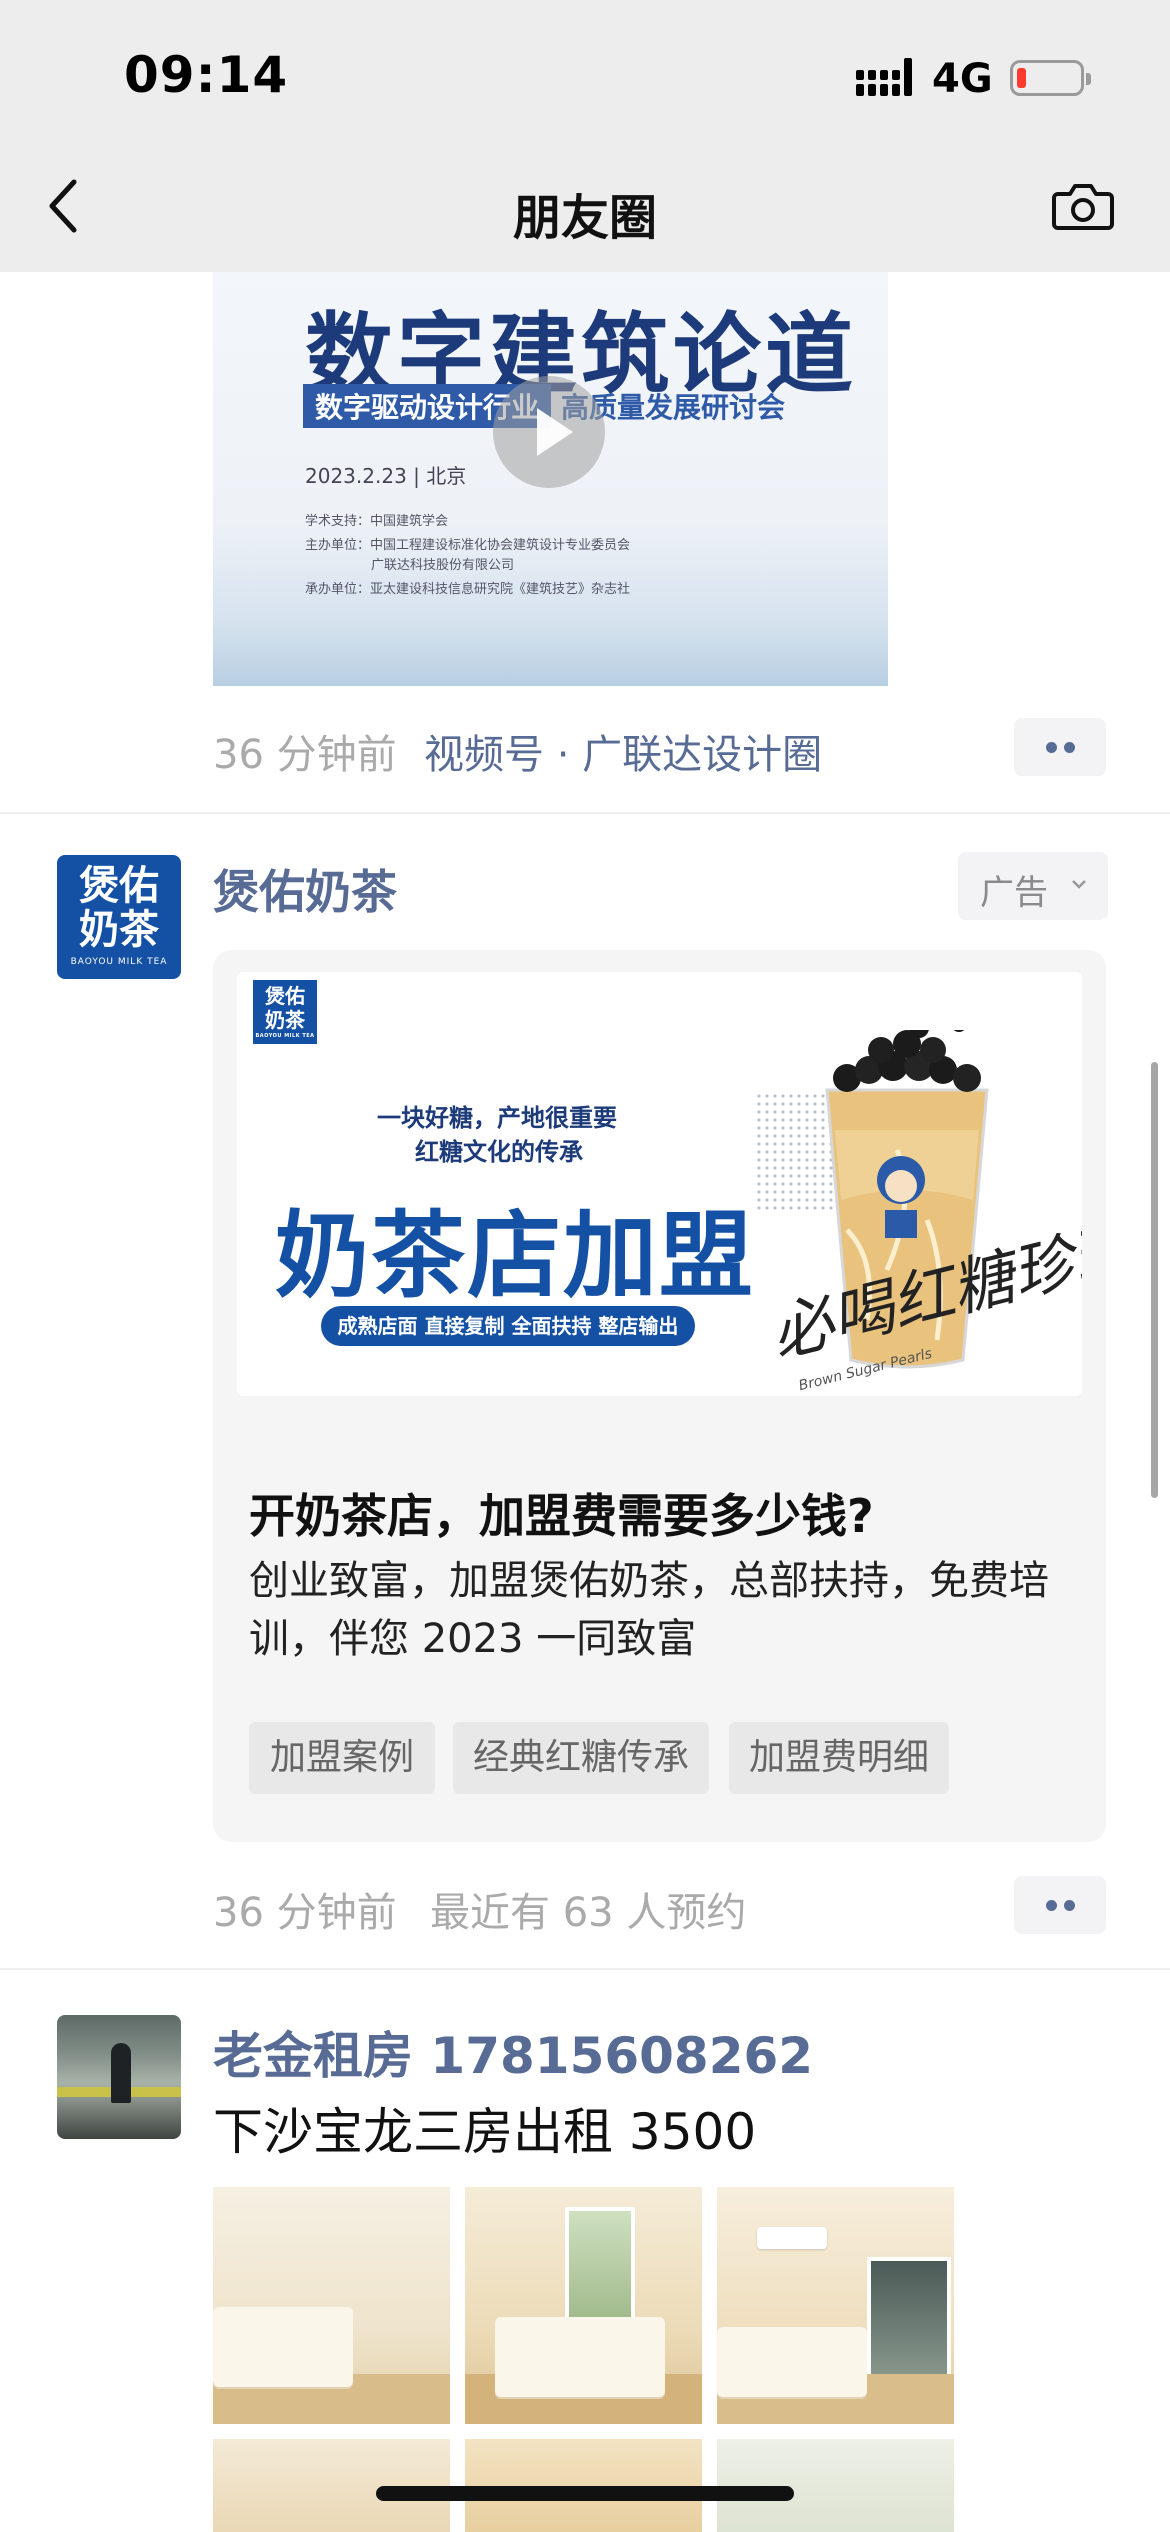 The image size is (1170, 2532). I want to click on booking-count: 最近有 63 人预约, so click(588, 1913).